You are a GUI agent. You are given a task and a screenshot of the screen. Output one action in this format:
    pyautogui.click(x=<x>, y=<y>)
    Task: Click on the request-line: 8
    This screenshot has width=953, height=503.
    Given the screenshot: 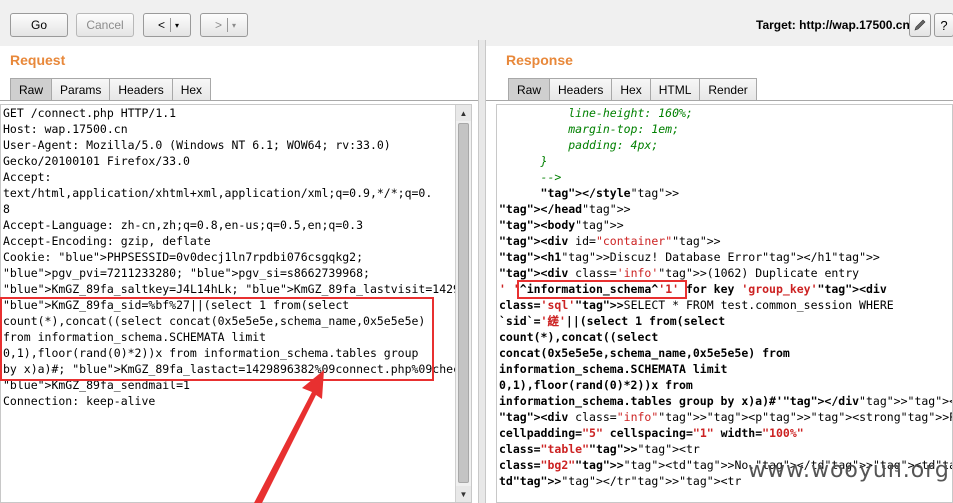 What is the action you would take?
    pyautogui.click(x=6, y=209)
    